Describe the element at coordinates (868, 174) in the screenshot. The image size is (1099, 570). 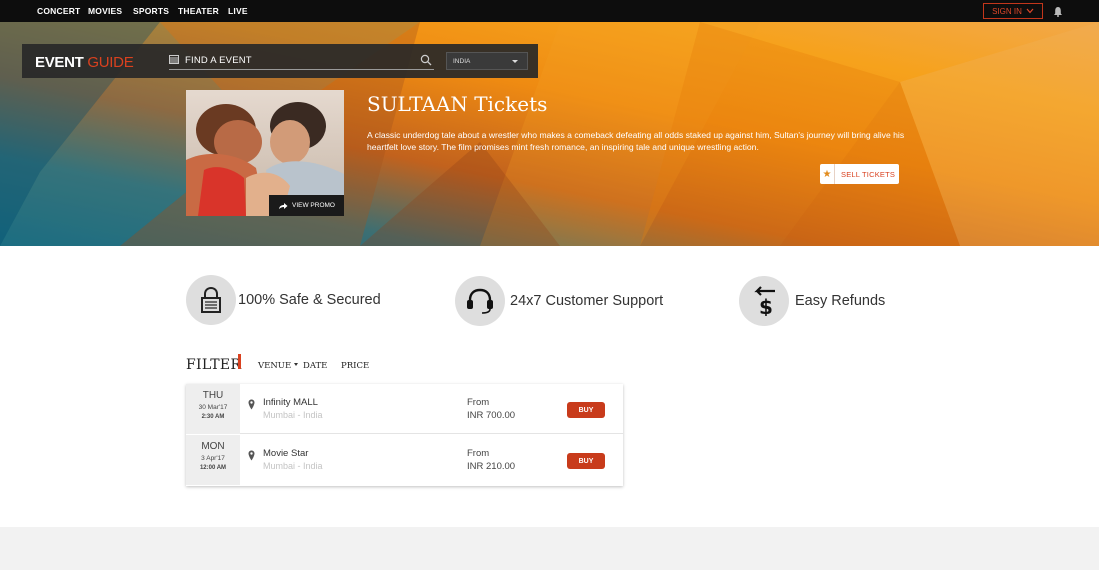
I see `sell-tickets-label: SELL TICKETS` at that location.